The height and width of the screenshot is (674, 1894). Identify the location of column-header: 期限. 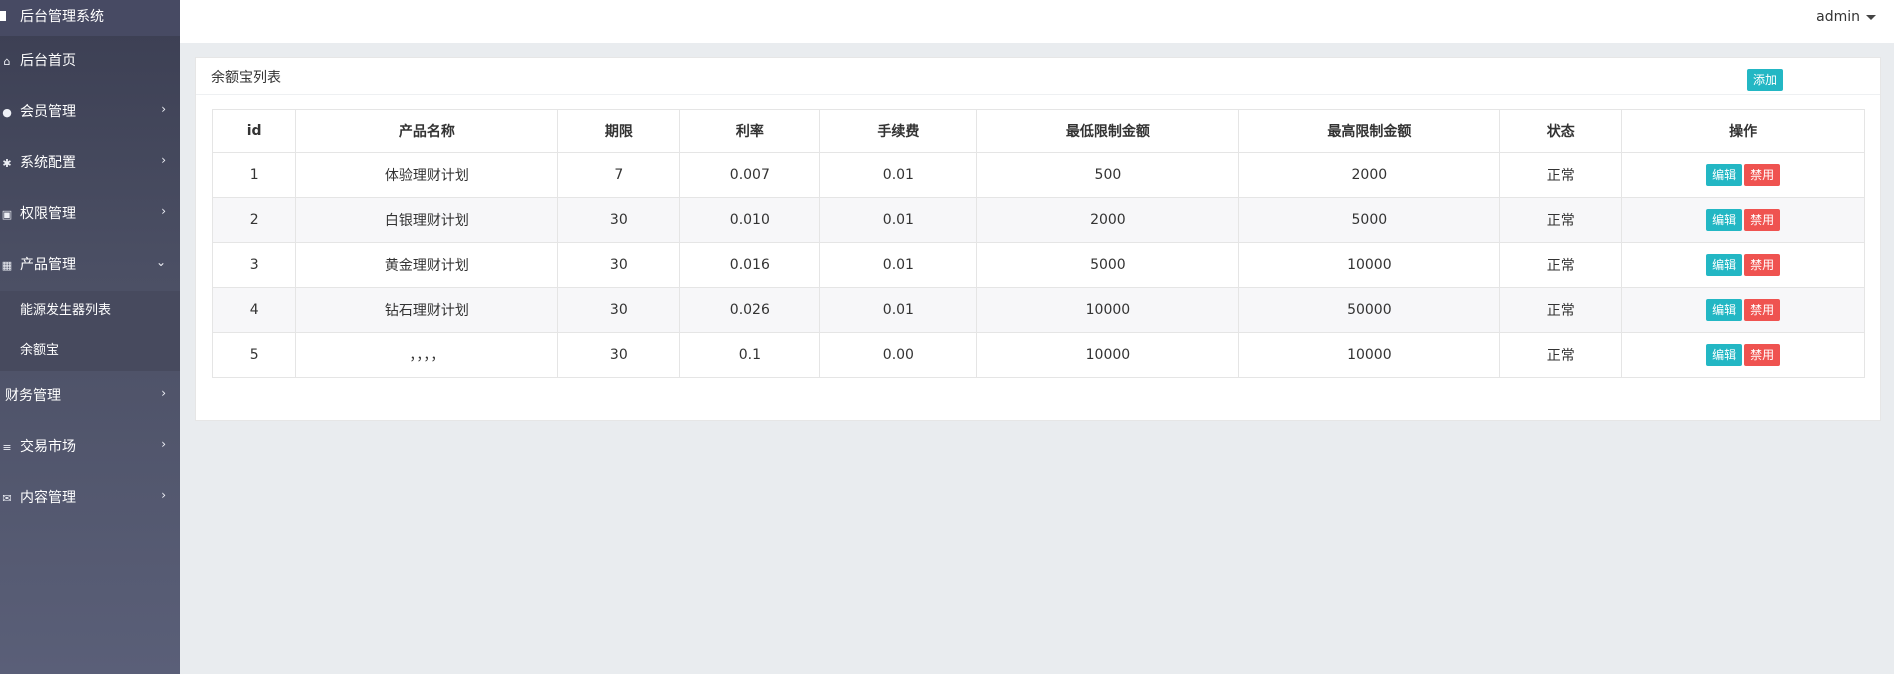
(619, 131).